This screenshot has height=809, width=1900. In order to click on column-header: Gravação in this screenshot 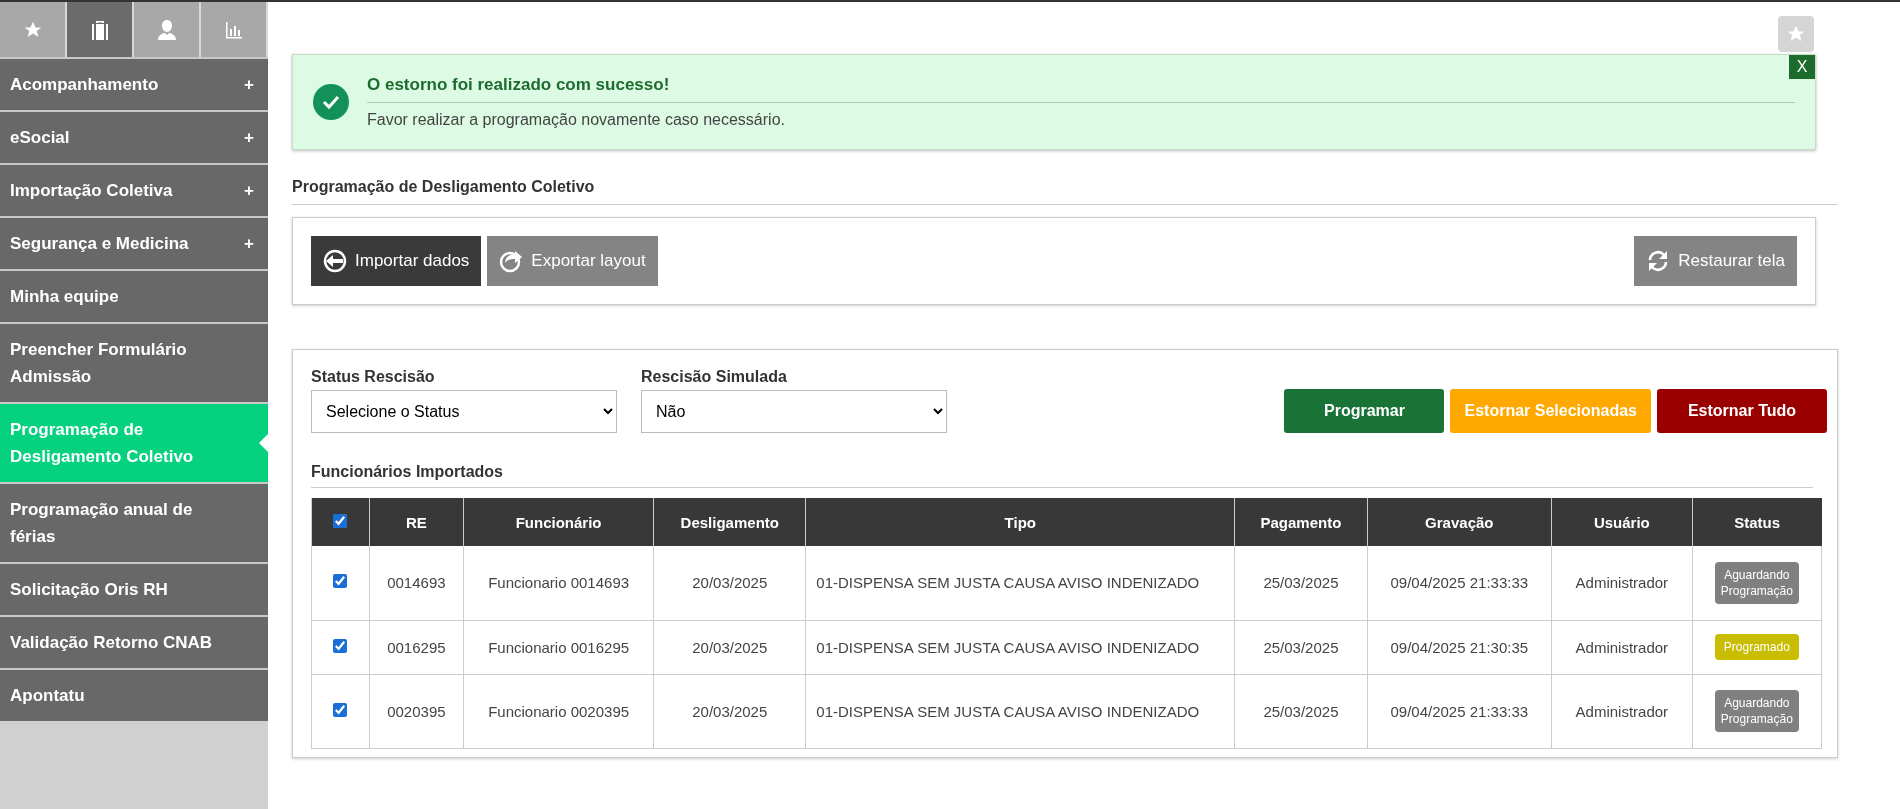, I will do `click(1459, 522)`.